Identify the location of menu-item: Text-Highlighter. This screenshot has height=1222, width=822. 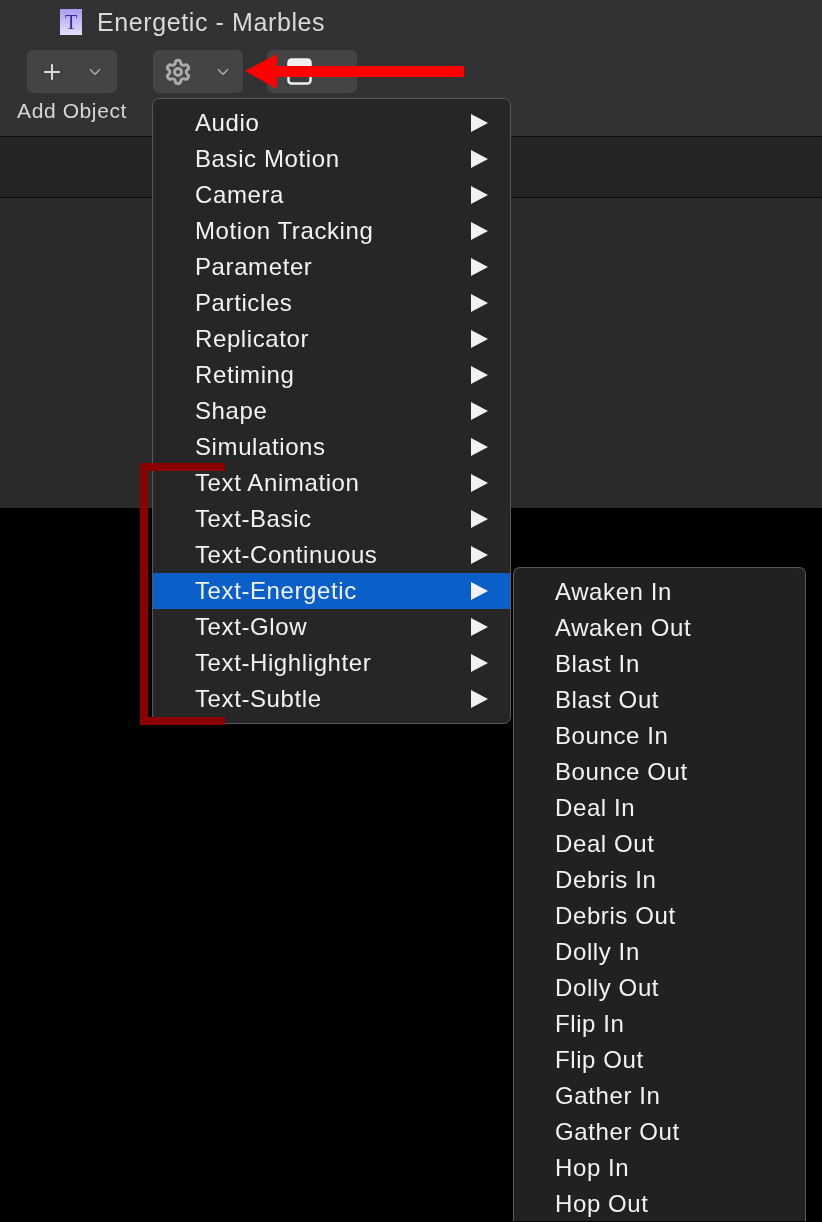
(331, 663).